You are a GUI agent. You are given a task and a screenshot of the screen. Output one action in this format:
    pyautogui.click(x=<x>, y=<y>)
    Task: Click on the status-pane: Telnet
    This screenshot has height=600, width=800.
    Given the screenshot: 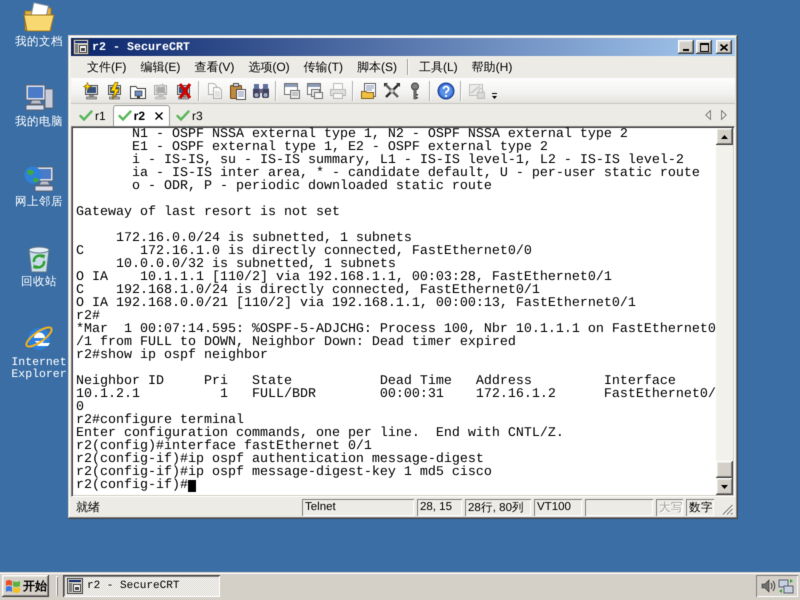 What is the action you would take?
    pyautogui.click(x=358, y=507)
    